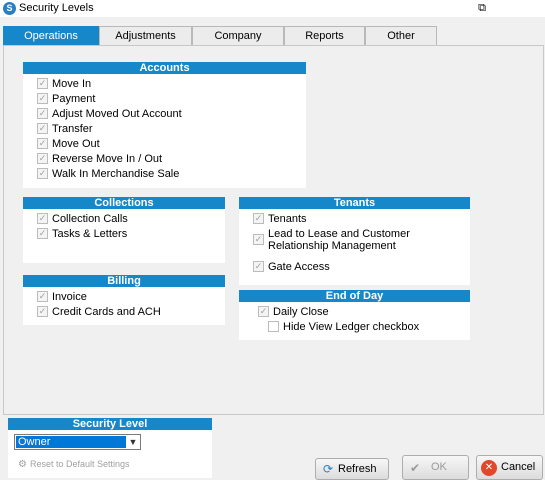 The image size is (545, 480). Describe the element at coordinates (354, 296) in the screenshot. I see `end-of-day-header: End of Day` at that location.